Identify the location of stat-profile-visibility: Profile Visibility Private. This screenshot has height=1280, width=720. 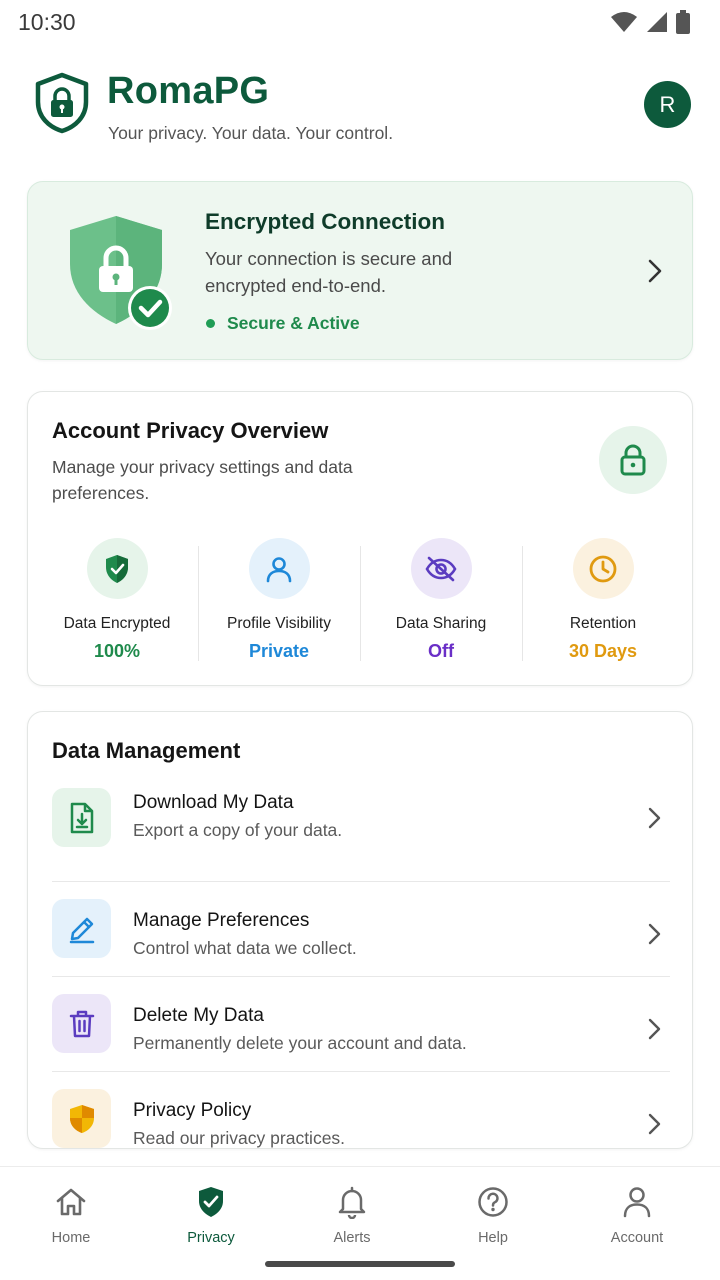
(279, 598).